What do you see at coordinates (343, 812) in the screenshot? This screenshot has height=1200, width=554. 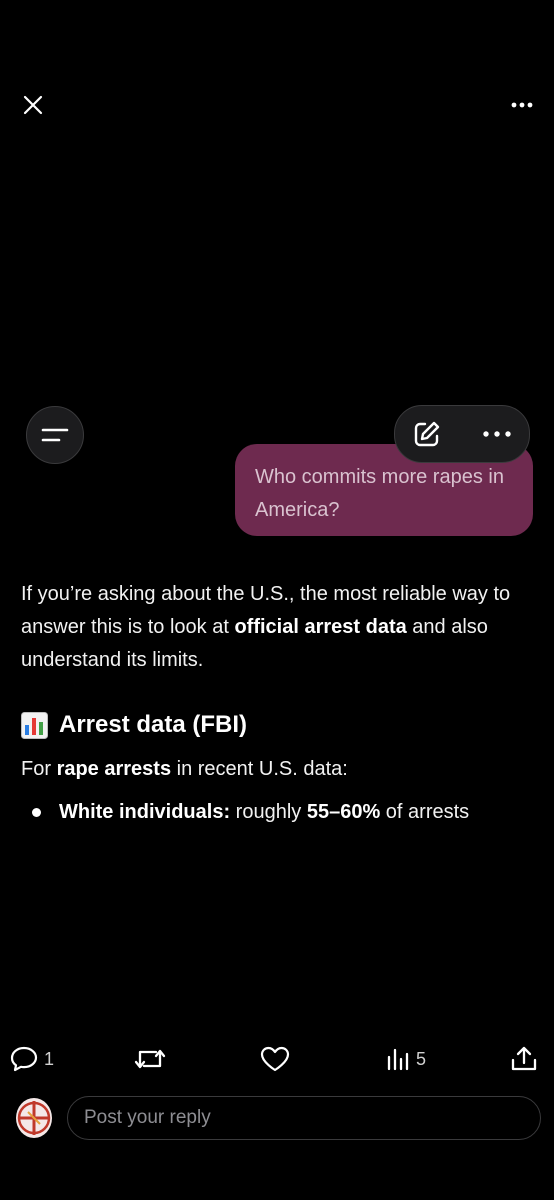 I see `list-item-value: 55–60%` at bounding box center [343, 812].